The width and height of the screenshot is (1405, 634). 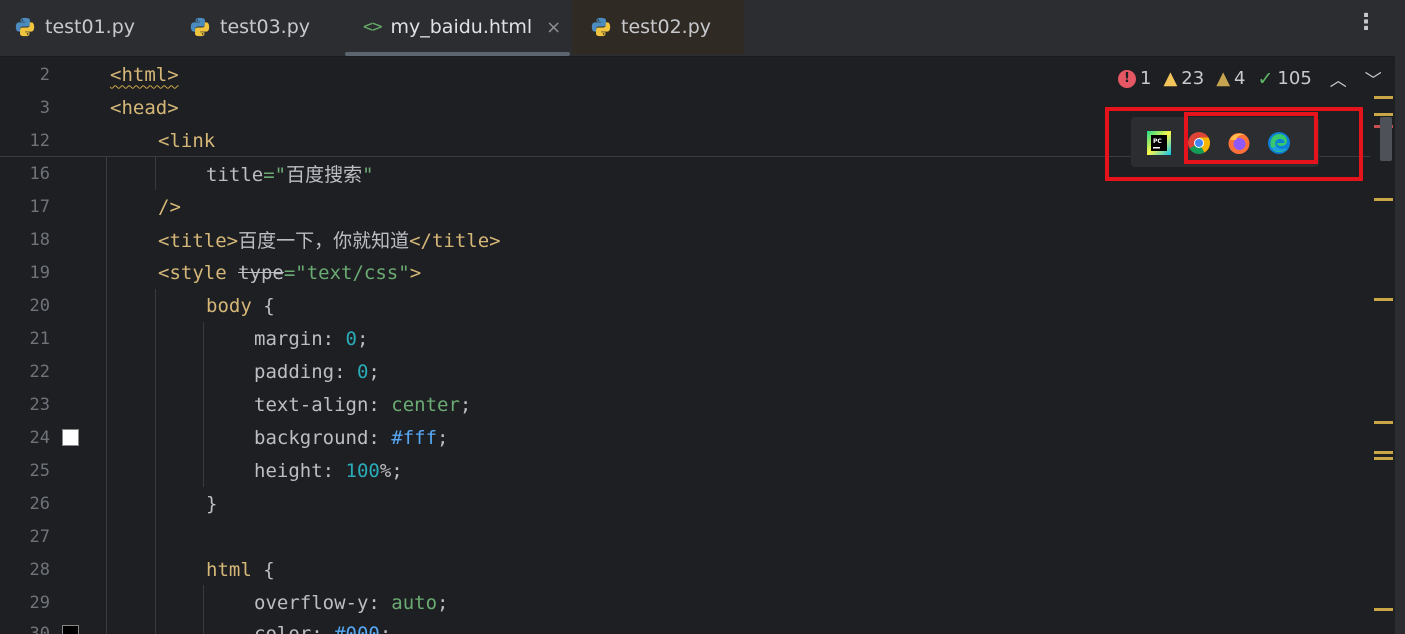 What do you see at coordinates (328, 470) in the screenshot?
I see `code-text: height: 100%;` at bounding box center [328, 470].